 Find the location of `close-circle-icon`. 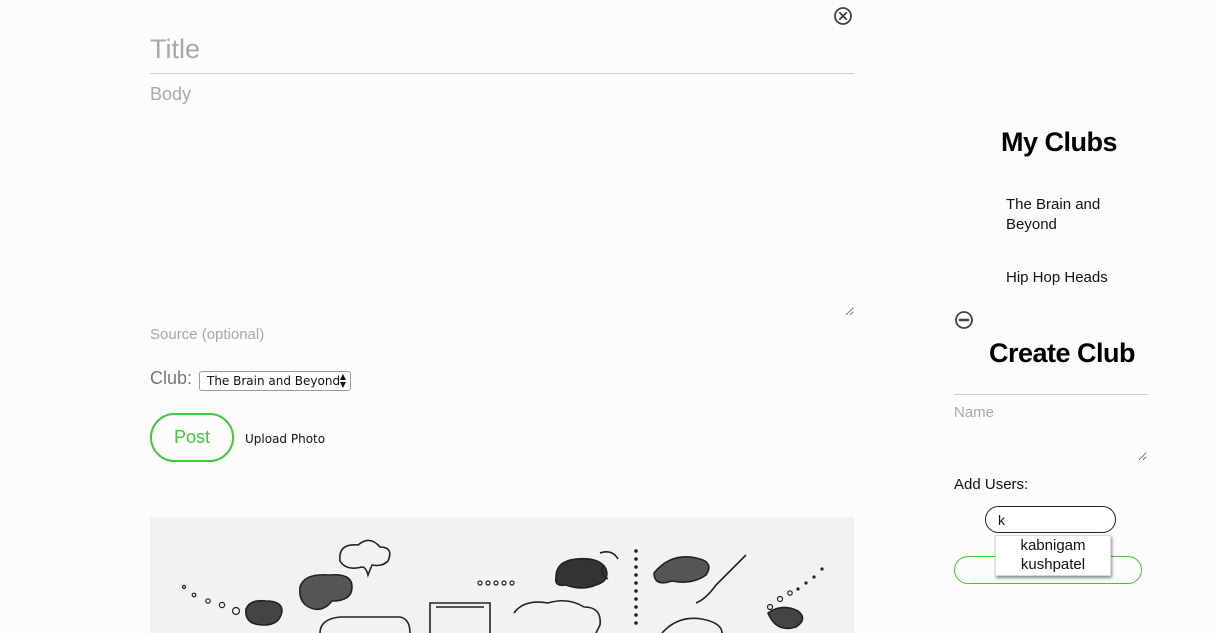

close-circle-icon is located at coordinates (843, 16).